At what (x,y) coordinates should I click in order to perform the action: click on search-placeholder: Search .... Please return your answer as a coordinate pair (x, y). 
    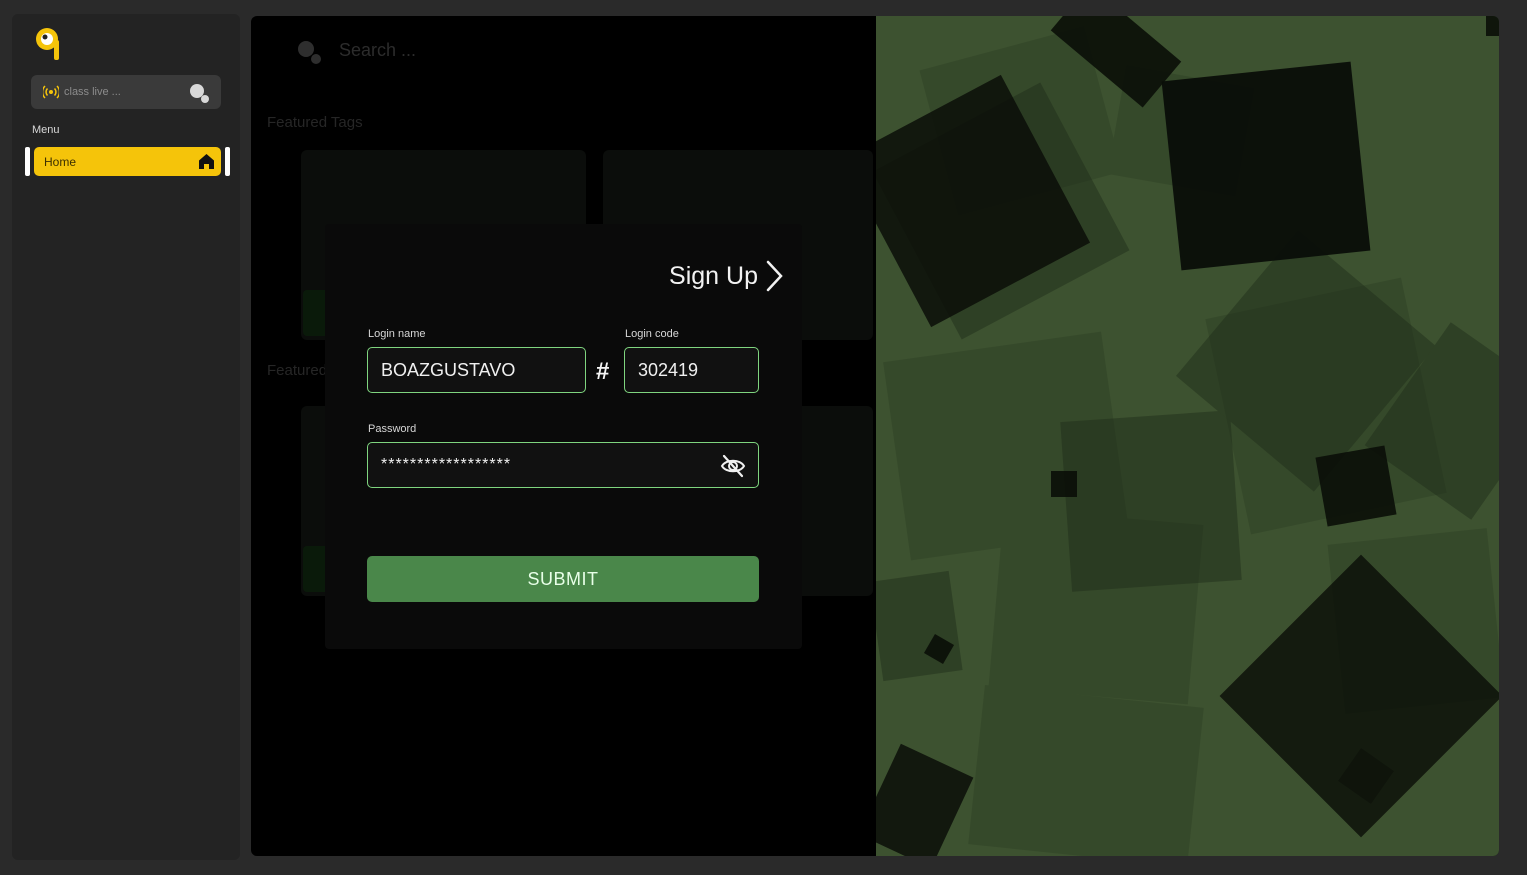
    Looking at the image, I should click on (378, 50).